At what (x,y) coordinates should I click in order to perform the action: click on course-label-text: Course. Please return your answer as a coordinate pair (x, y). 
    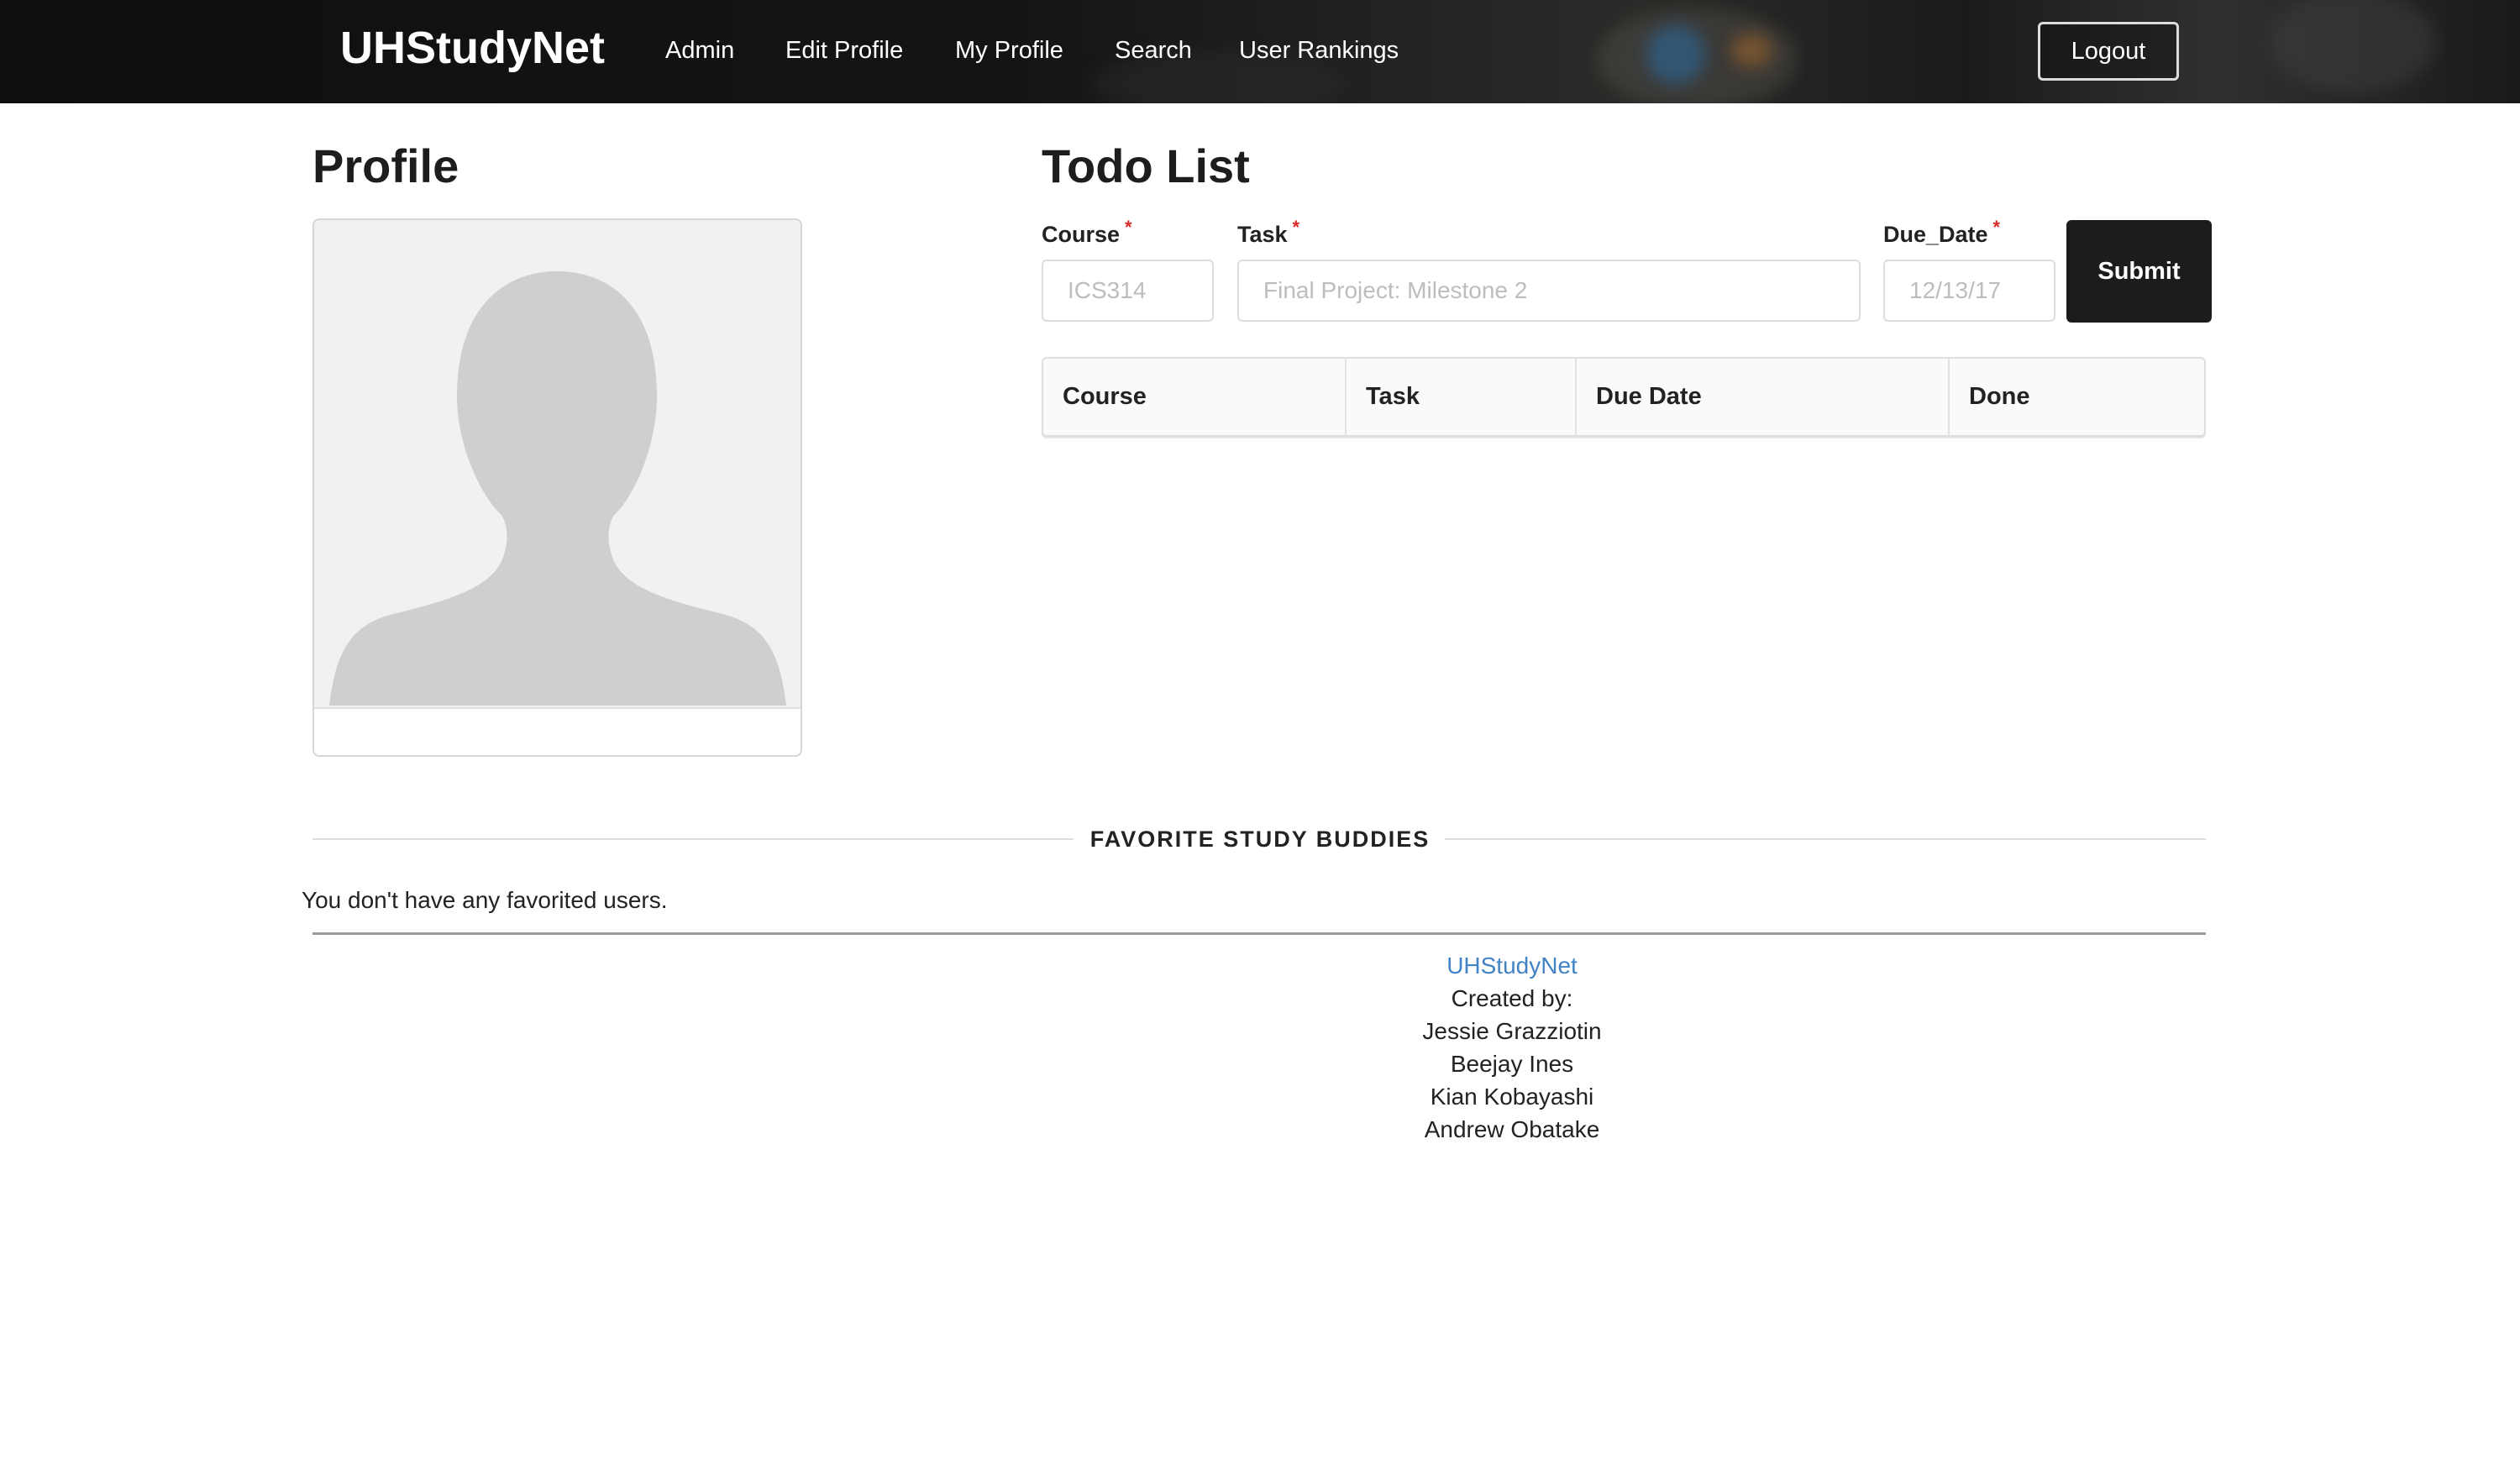
    Looking at the image, I should click on (1081, 234).